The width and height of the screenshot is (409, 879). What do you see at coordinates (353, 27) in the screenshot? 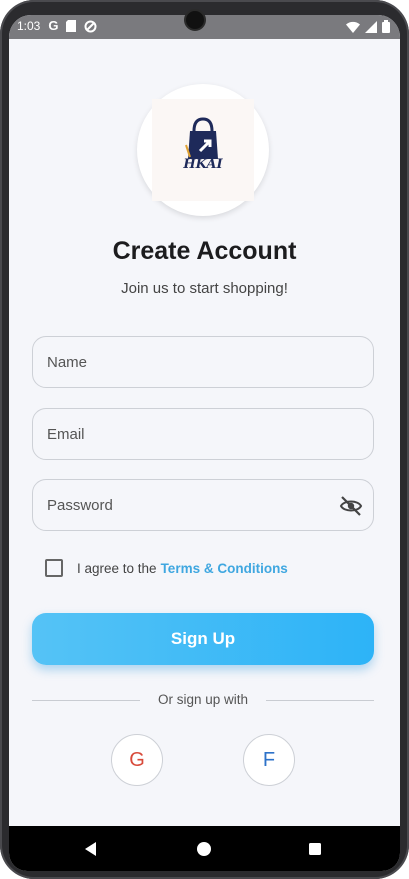
I see `wifi-icon` at bounding box center [353, 27].